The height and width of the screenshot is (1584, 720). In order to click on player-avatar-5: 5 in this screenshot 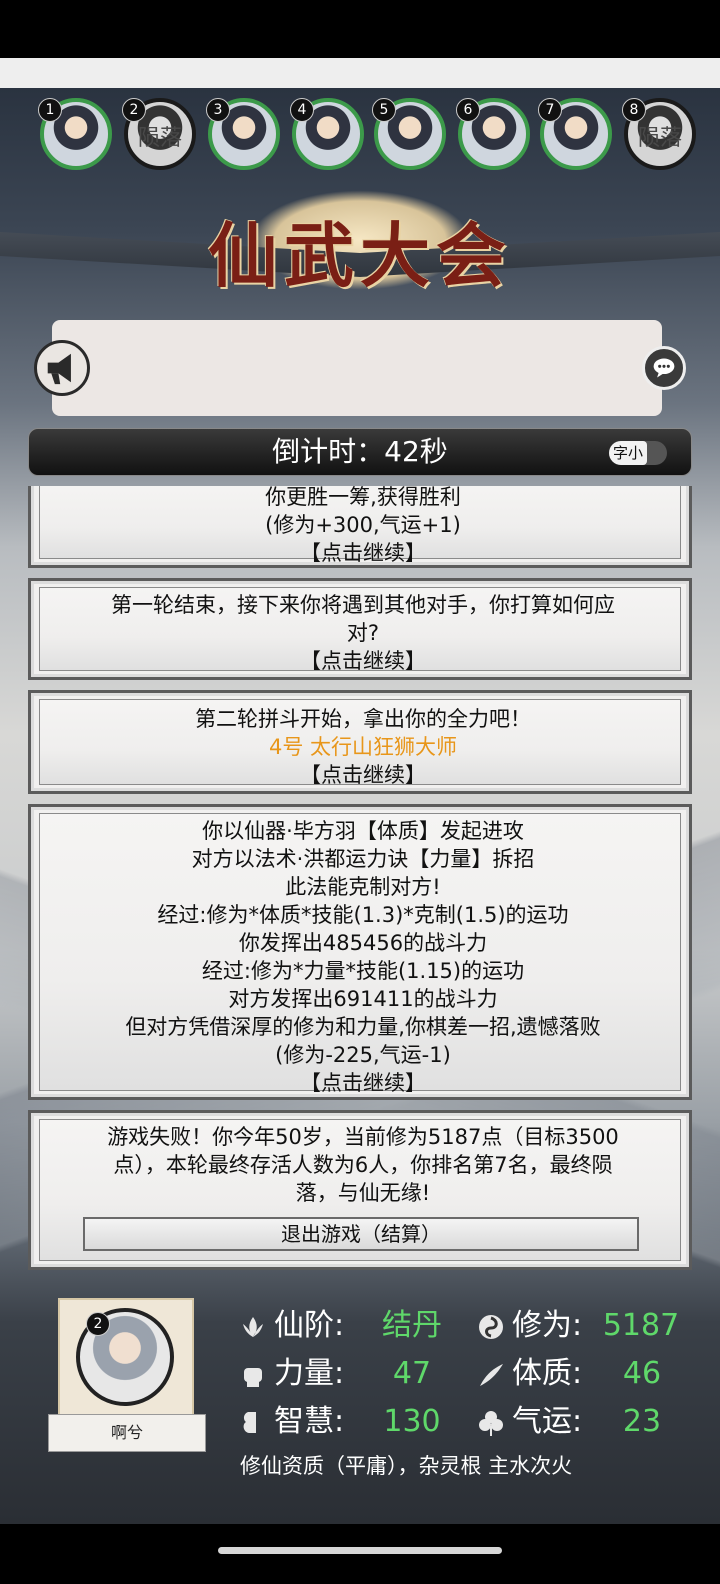, I will do `click(409, 134)`.